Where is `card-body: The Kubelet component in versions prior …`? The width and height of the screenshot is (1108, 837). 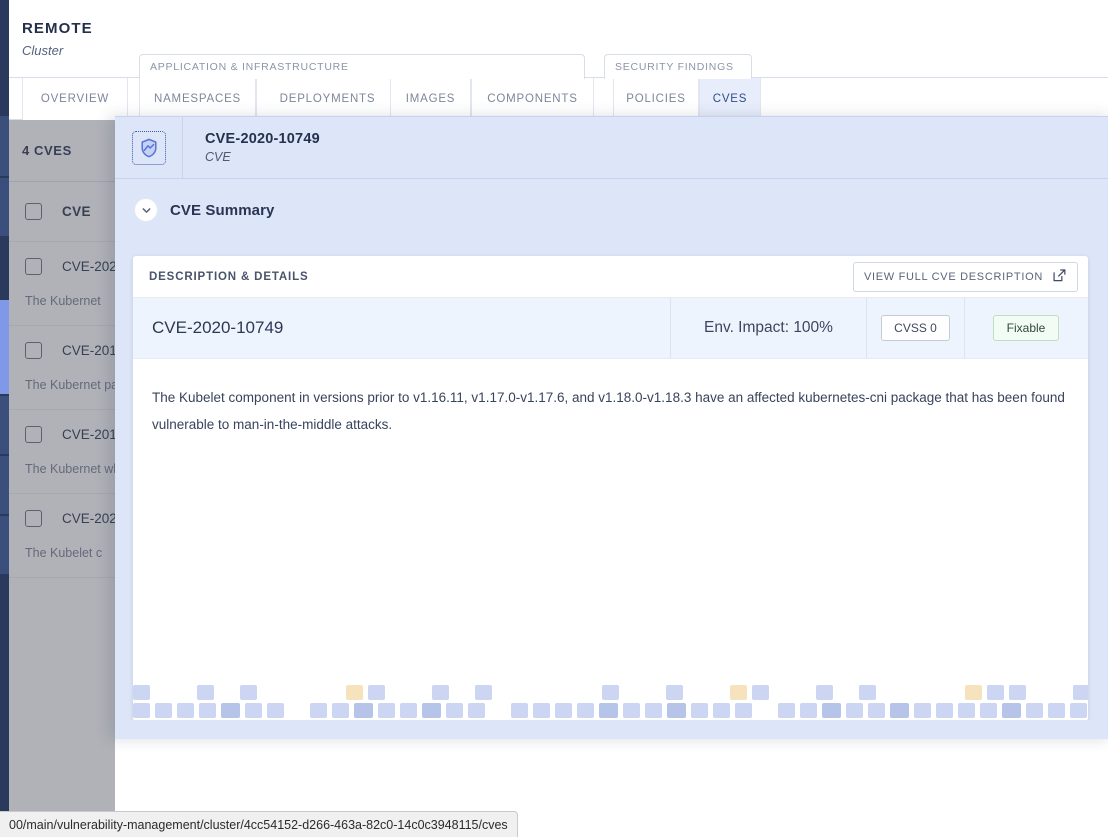
card-body: The Kubelet component in versions prior … is located at coordinates (610, 398).